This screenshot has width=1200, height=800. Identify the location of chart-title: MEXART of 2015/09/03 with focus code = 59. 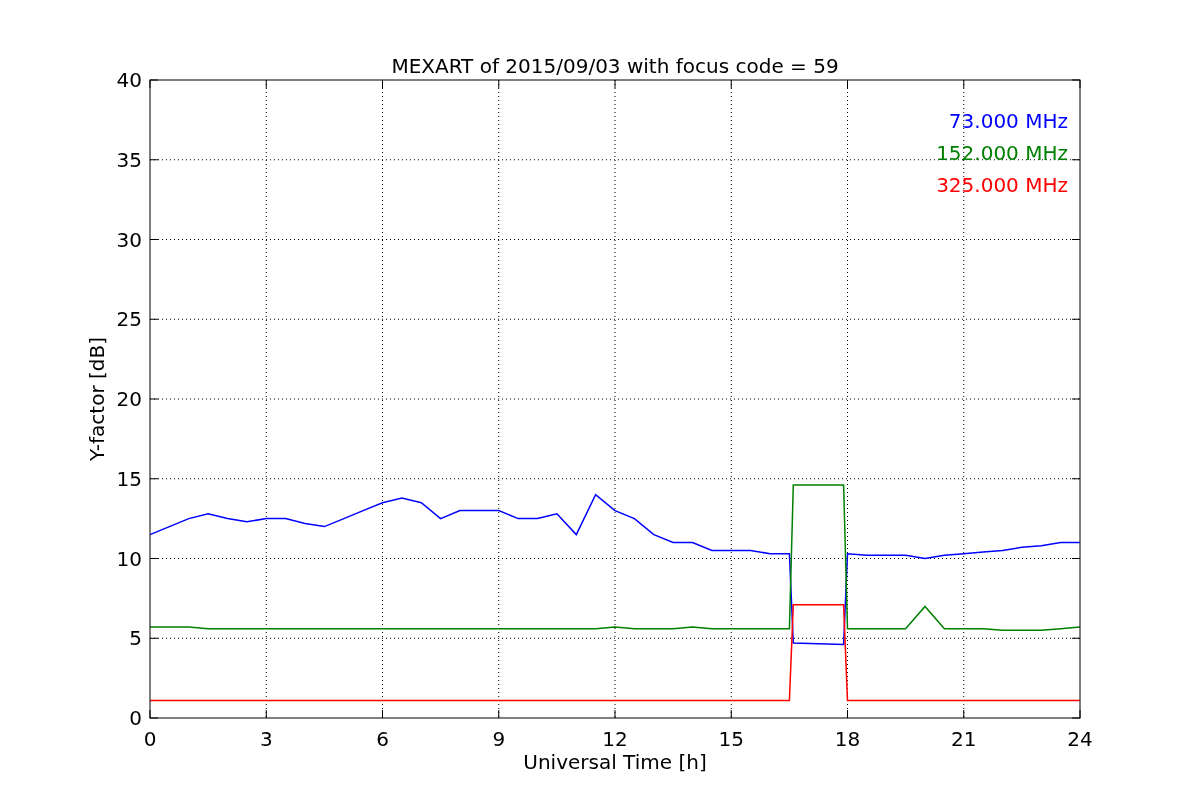
(615, 66).